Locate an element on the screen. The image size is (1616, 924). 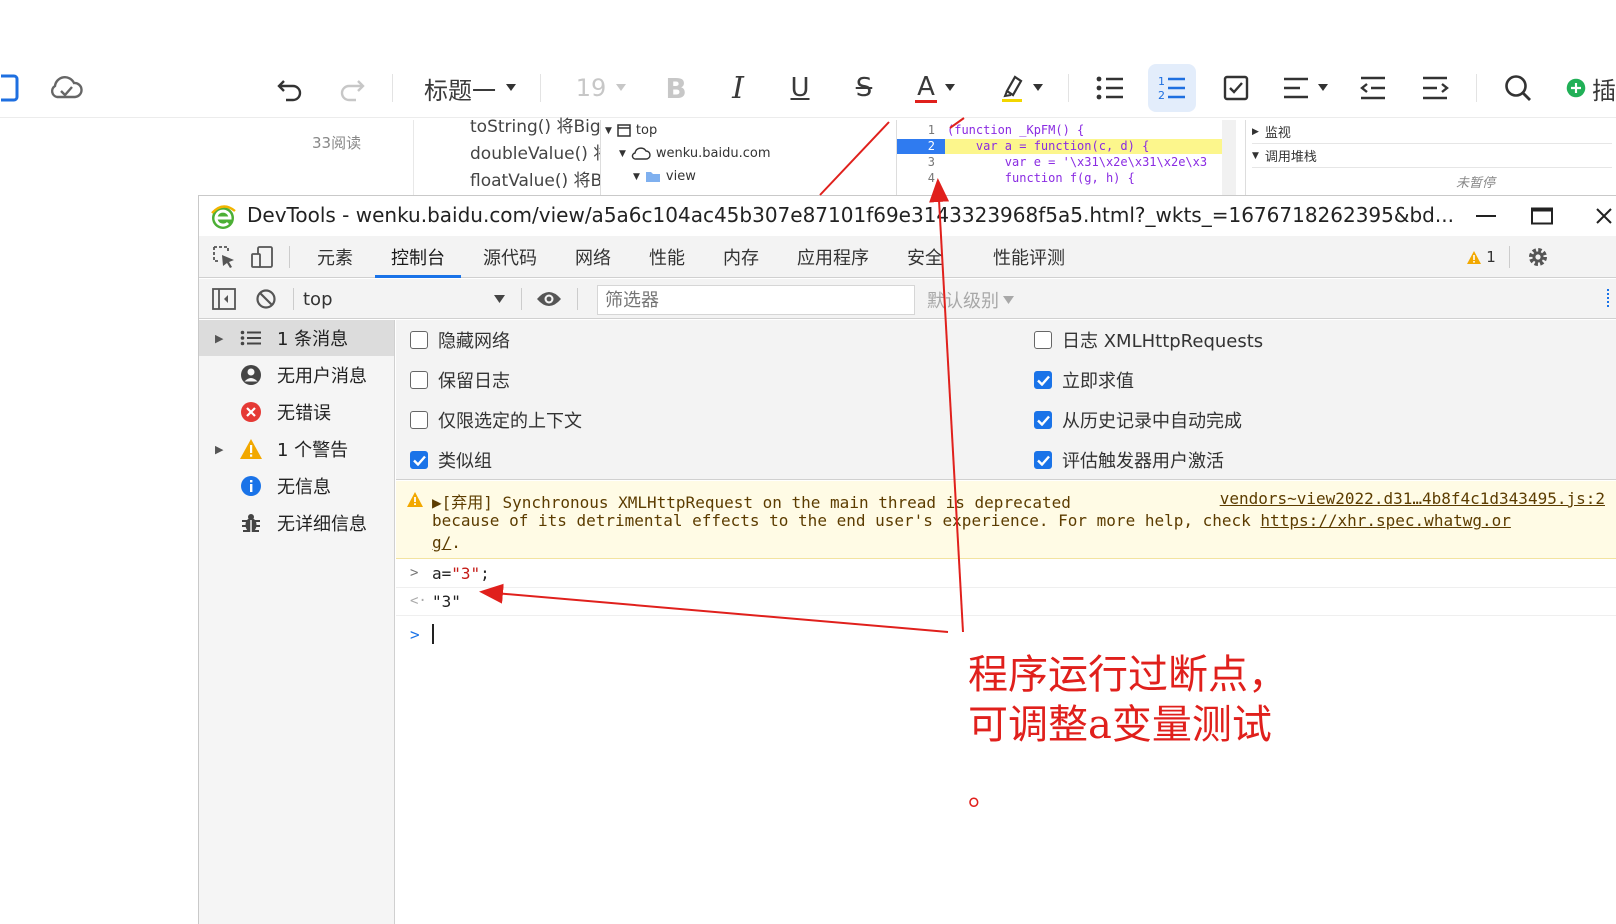
highlighter-icon is located at coordinates (1012, 88).